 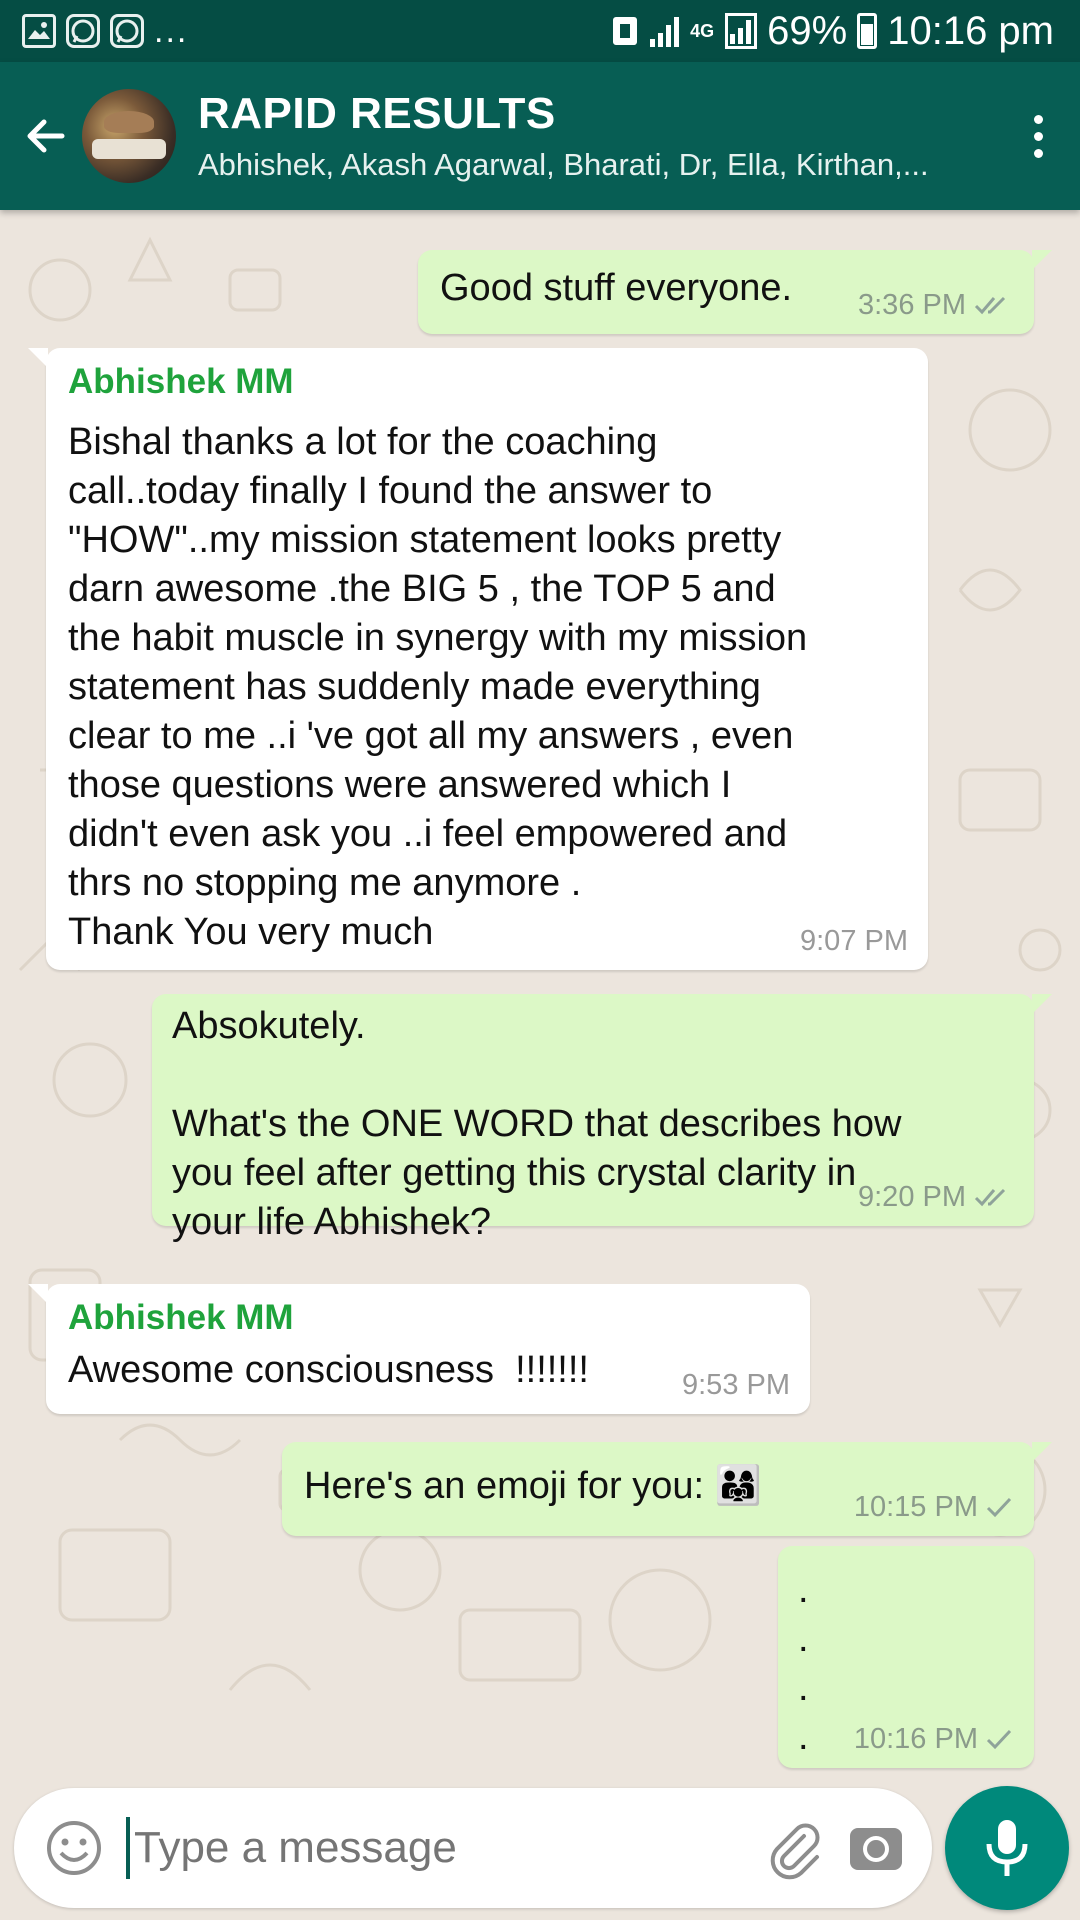 I want to click on group-avatar, so click(x=129, y=136).